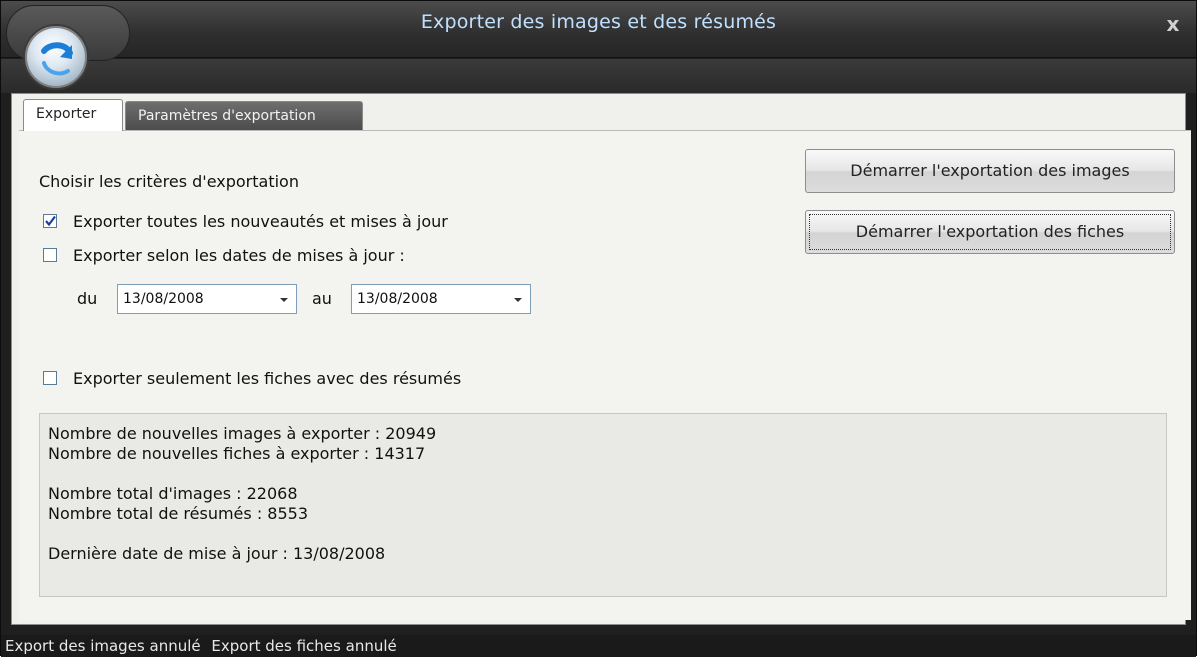 This screenshot has width=1197, height=657. Describe the element at coordinates (1173, 24) in the screenshot. I see `close-icon: x` at that location.